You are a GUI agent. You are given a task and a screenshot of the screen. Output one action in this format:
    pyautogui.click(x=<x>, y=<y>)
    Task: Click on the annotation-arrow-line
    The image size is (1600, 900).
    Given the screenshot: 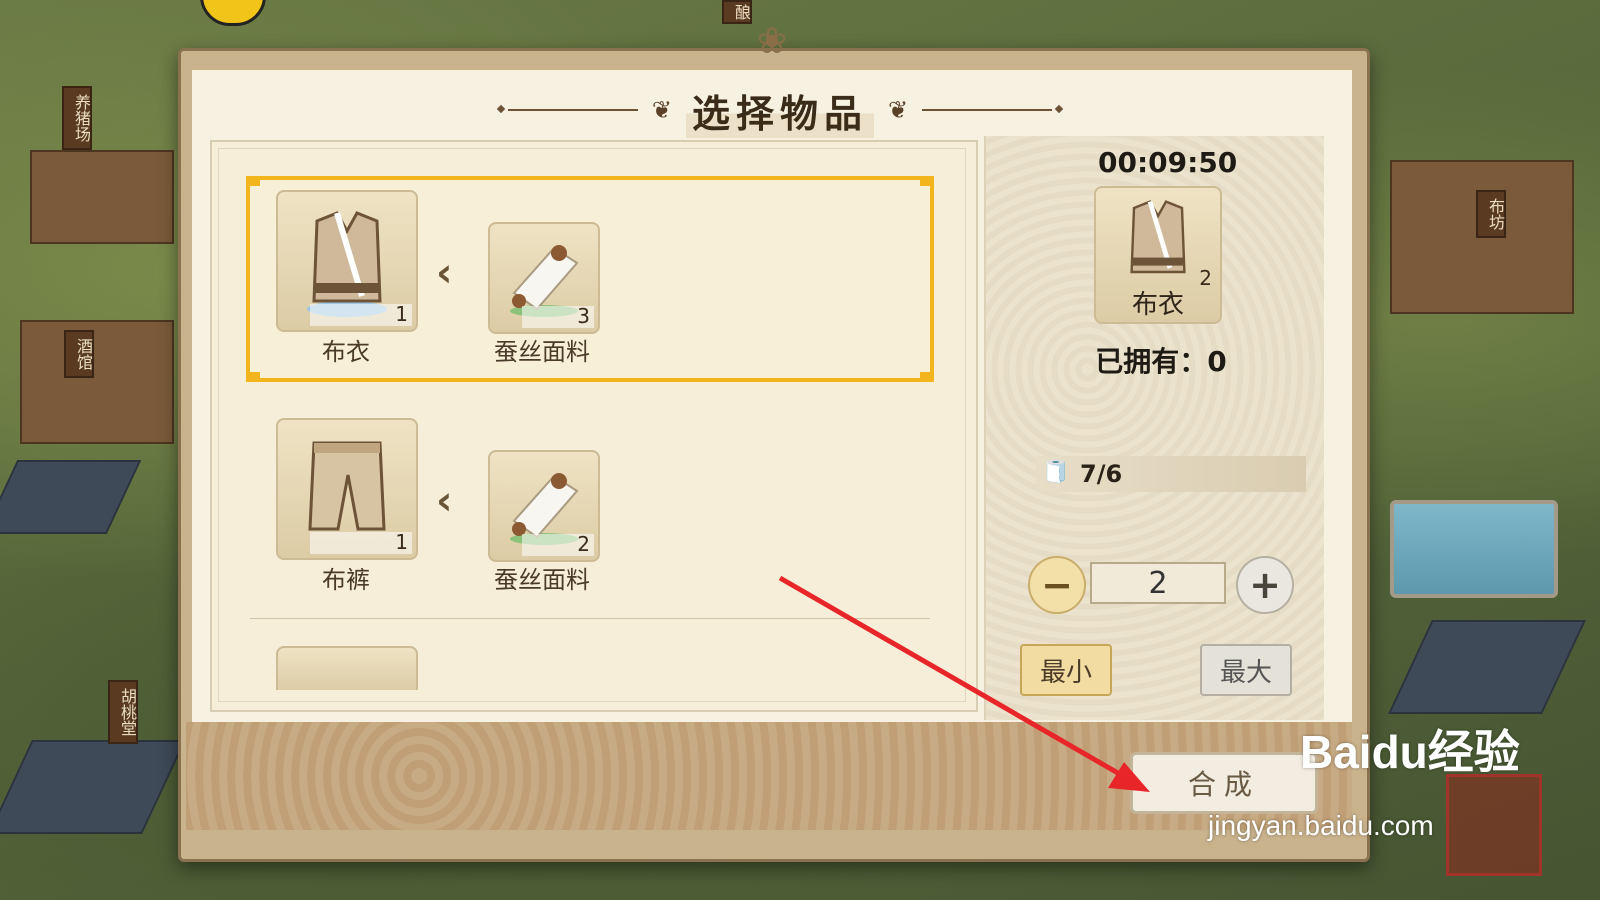 What is the action you would take?
    pyautogui.click(x=955, y=679)
    